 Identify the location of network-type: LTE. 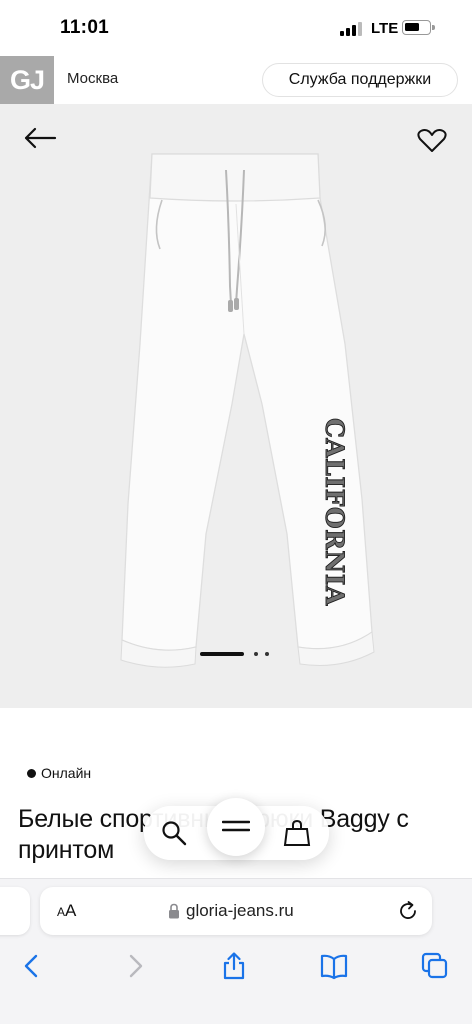
(385, 28).